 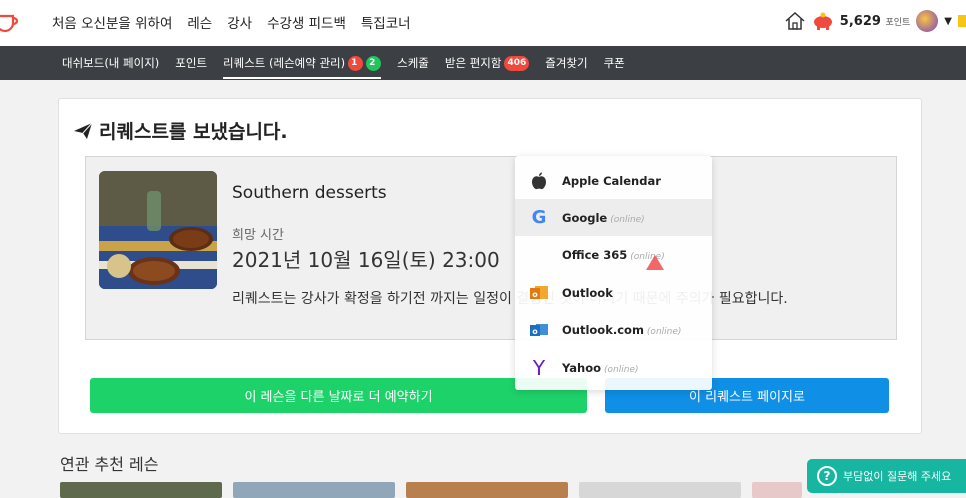 I want to click on google-icon: G, so click(x=539, y=217).